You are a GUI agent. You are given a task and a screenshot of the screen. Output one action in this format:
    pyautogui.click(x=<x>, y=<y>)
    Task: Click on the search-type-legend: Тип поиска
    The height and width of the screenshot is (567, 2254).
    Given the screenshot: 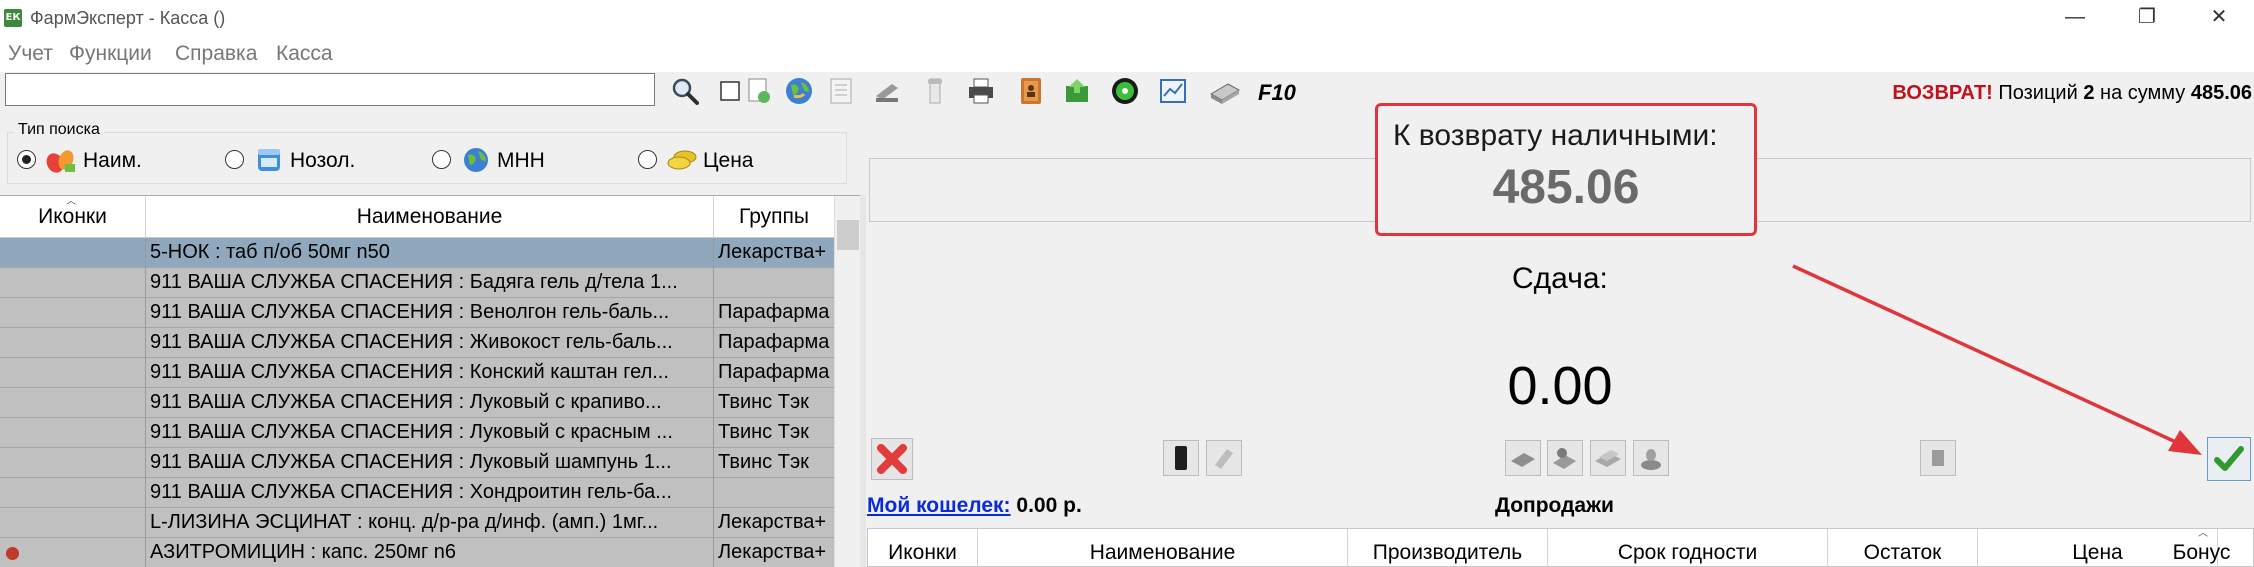 What is the action you would take?
    pyautogui.click(x=59, y=130)
    